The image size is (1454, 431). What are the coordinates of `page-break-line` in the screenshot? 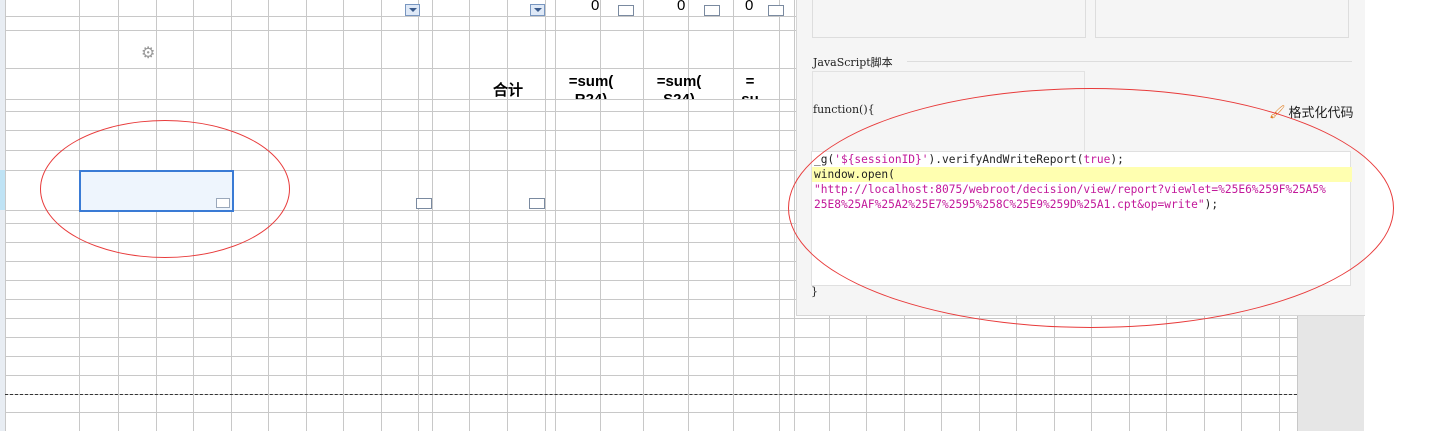 It's located at (651, 394).